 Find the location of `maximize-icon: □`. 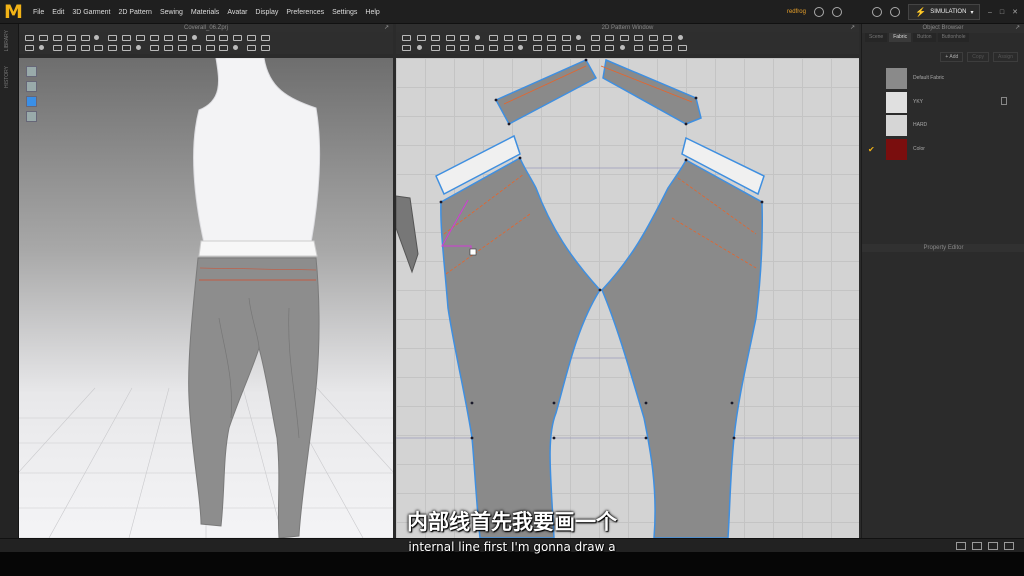

maximize-icon: □ is located at coordinates (1002, 12).